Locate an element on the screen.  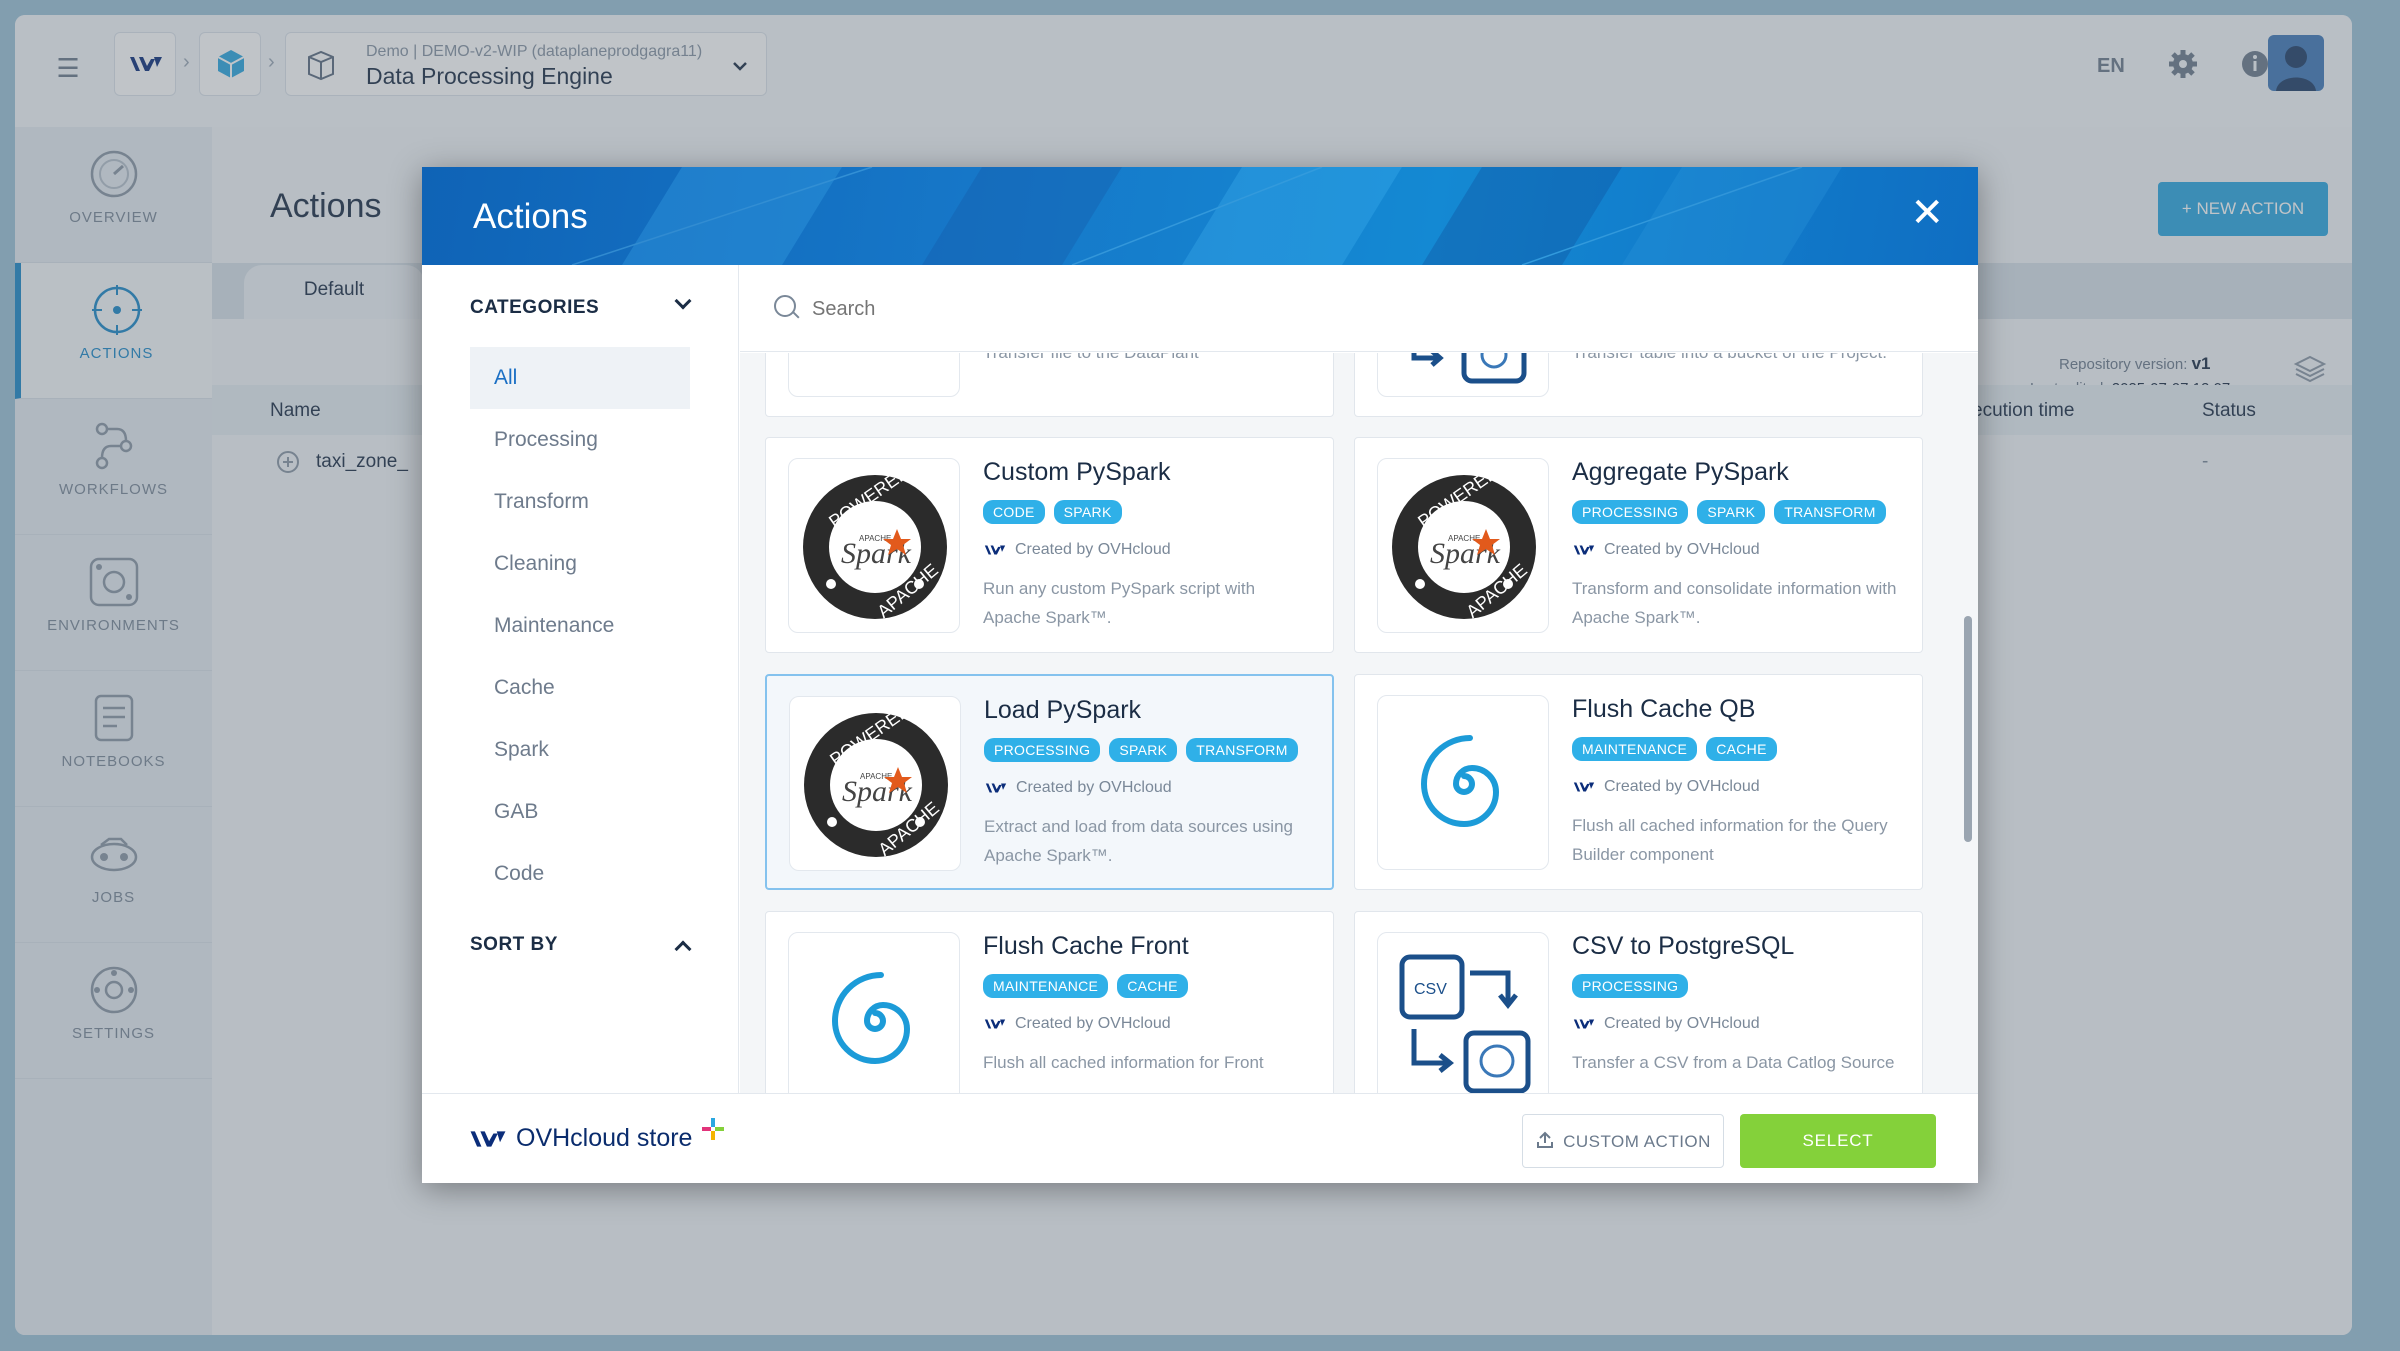
upload-icon is located at coordinates (1545, 1139).